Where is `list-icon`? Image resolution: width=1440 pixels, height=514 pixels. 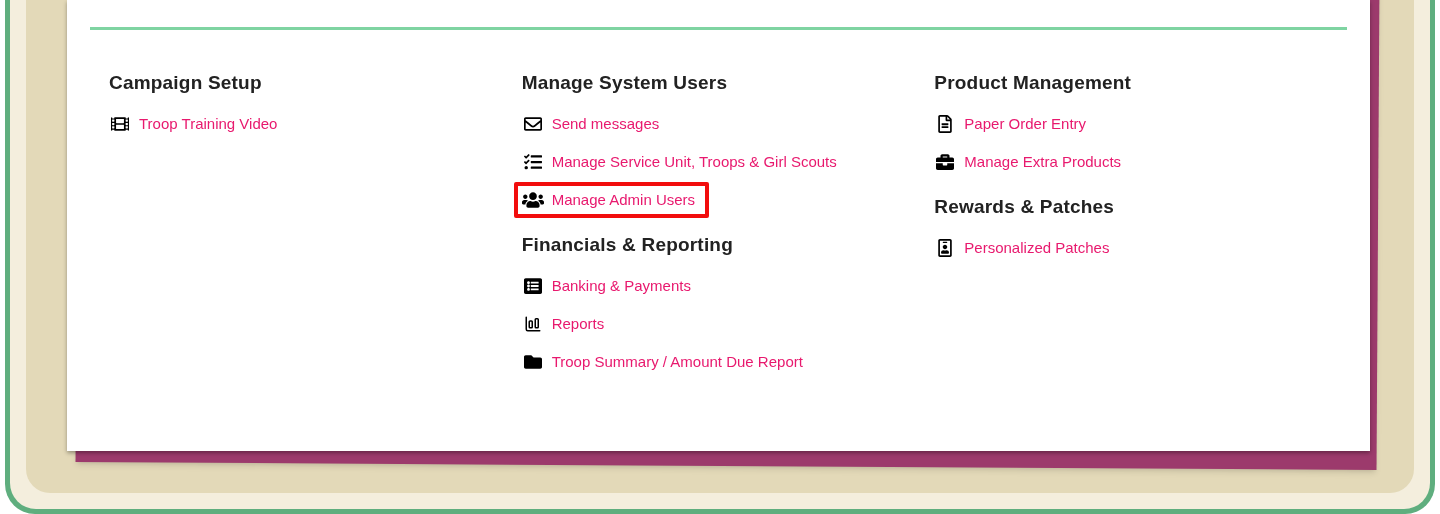 list-icon is located at coordinates (532, 286).